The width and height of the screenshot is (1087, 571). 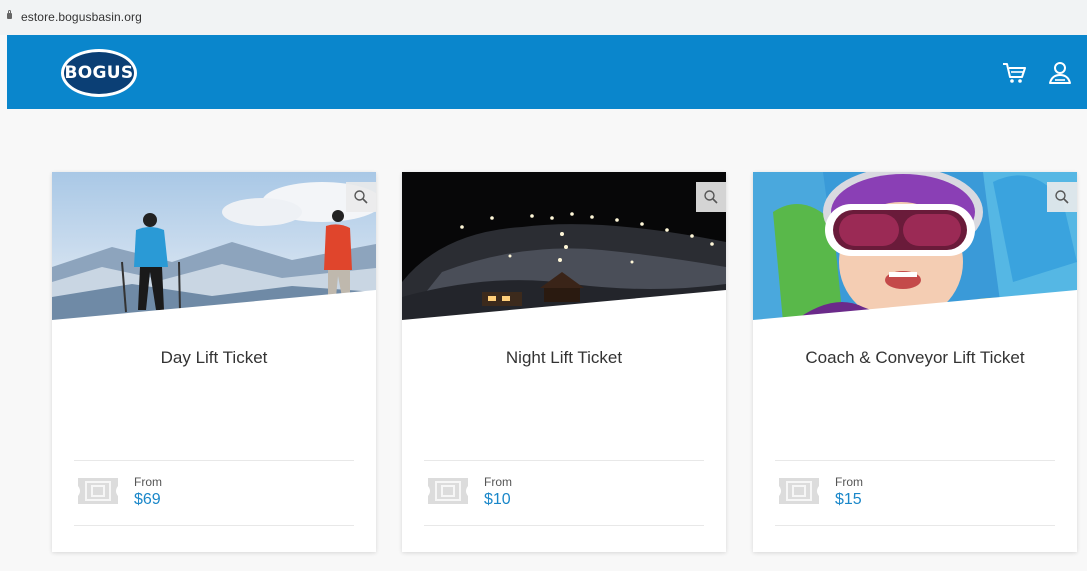 What do you see at coordinates (543, 17) in the screenshot?
I see `browser-address-bar: estore.bogusbasin.org` at bounding box center [543, 17].